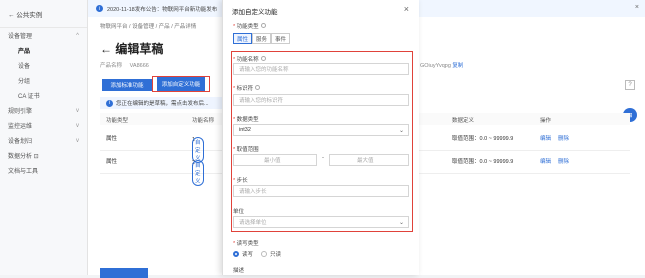 The width and height of the screenshot is (645, 278). What do you see at coordinates (127, 85) in the screenshot?
I see `add-standard-function-button: 添加标准功能` at bounding box center [127, 85].